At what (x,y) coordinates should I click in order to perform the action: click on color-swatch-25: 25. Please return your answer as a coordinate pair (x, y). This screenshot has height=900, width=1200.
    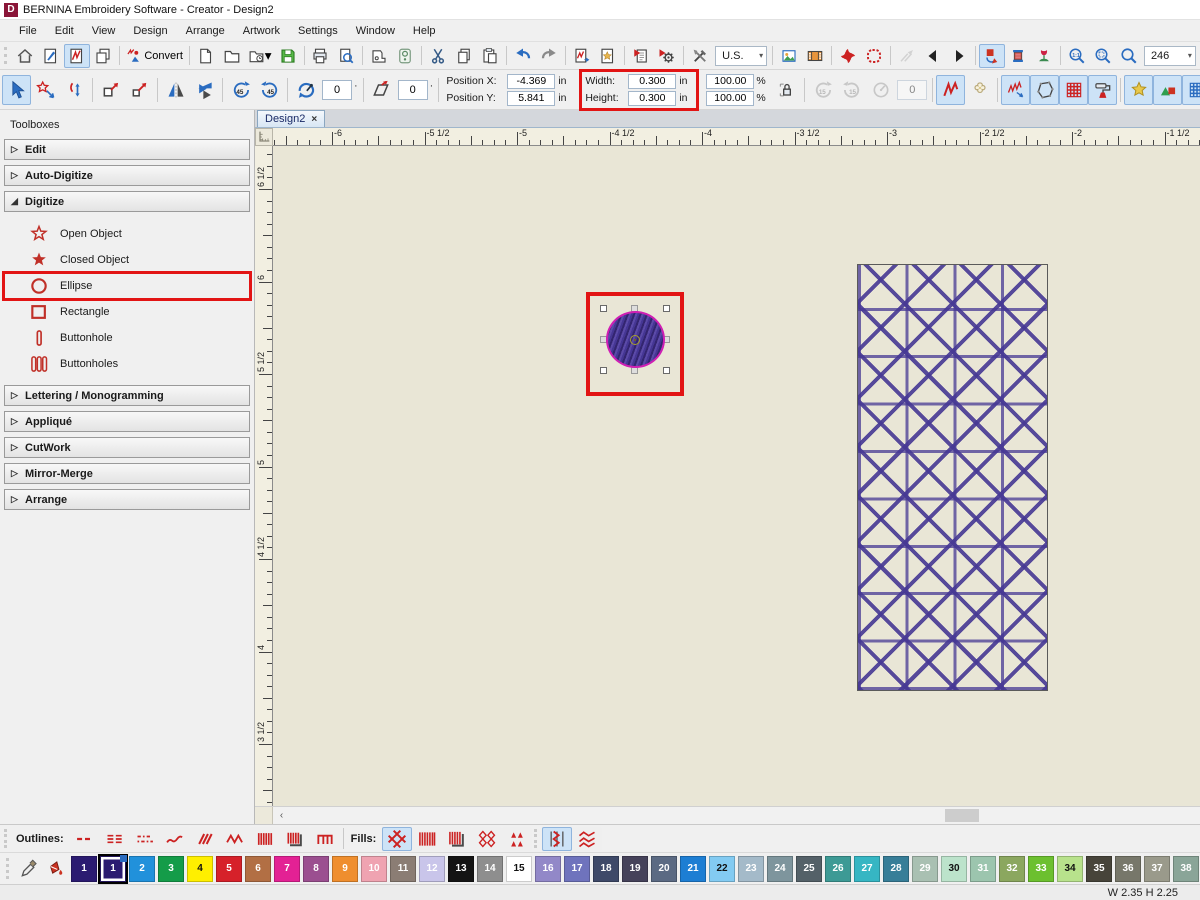
    Looking at the image, I should click on (809, 868).